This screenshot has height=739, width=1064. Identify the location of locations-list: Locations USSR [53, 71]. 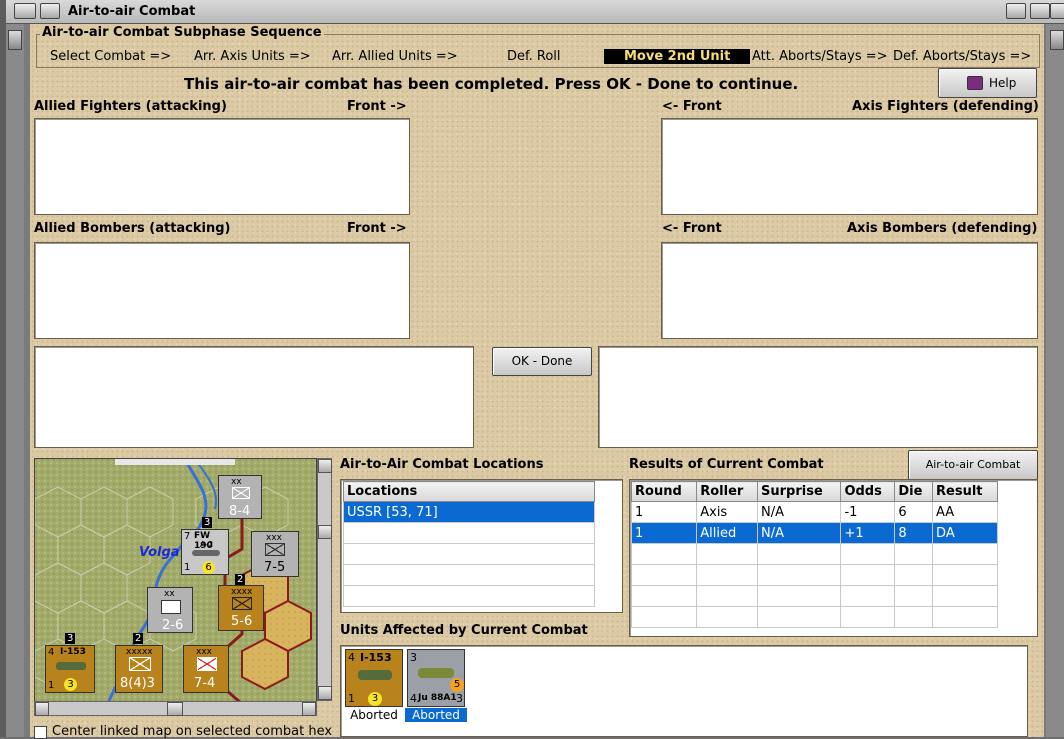
(481, 546).